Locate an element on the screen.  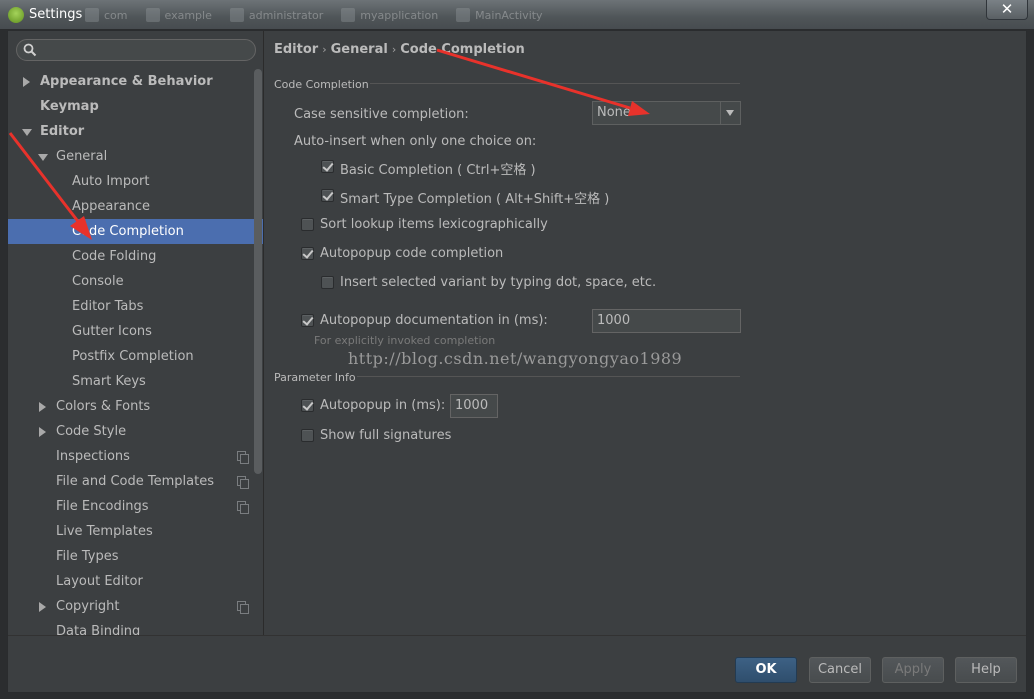
basic-completion-label: Basic Completion ( Ctrl+空格 ) is located at coordinates (438, 168).